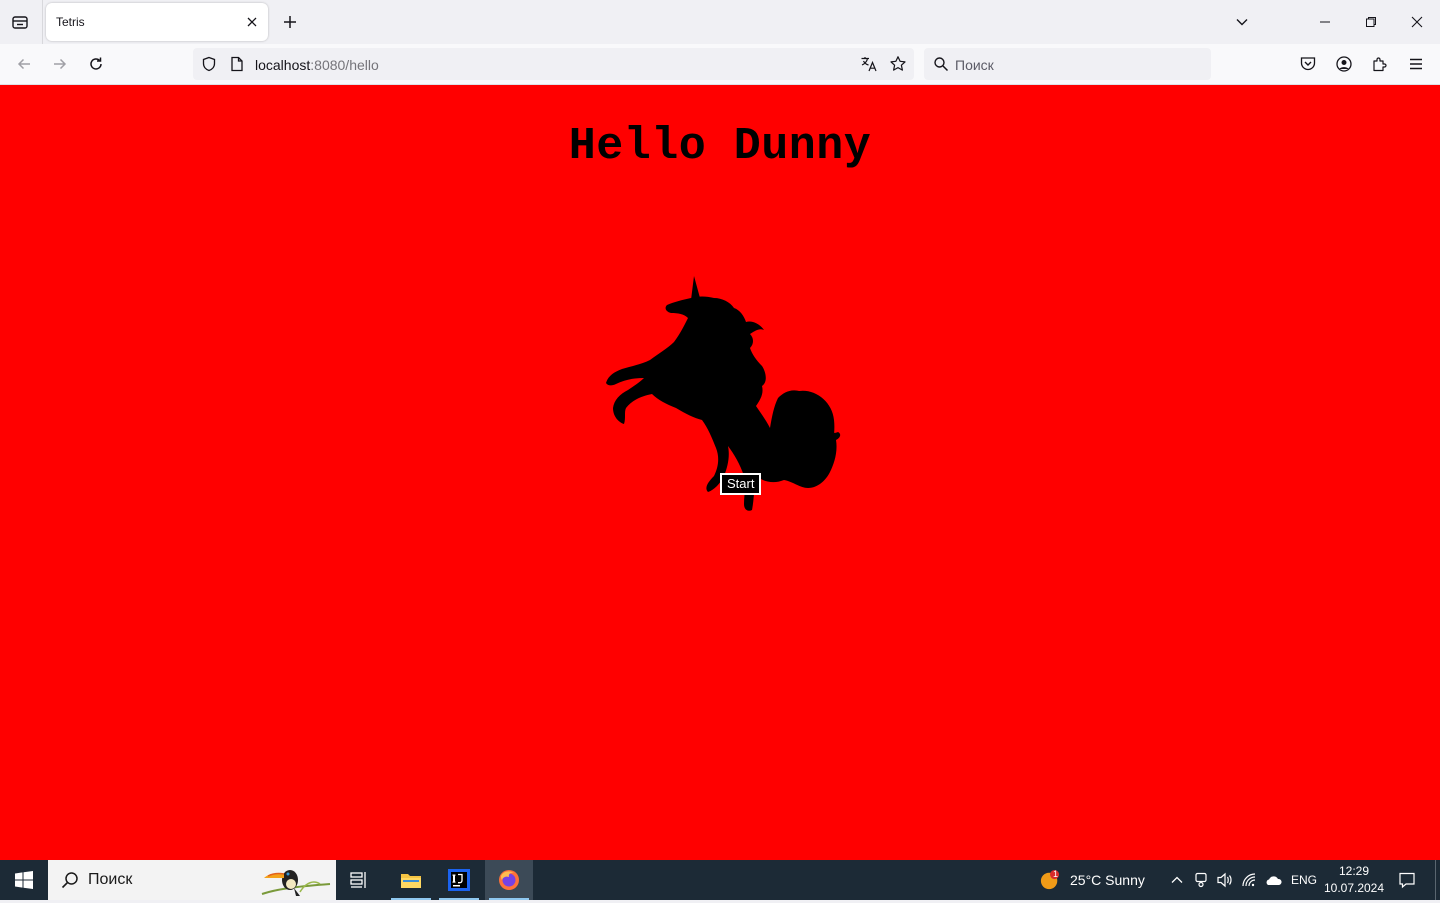 This screenshot has height=903, width=1440. Describe the element at coordinates (1308, 64) in the screenshot. I see `pocket-icon` at that location.